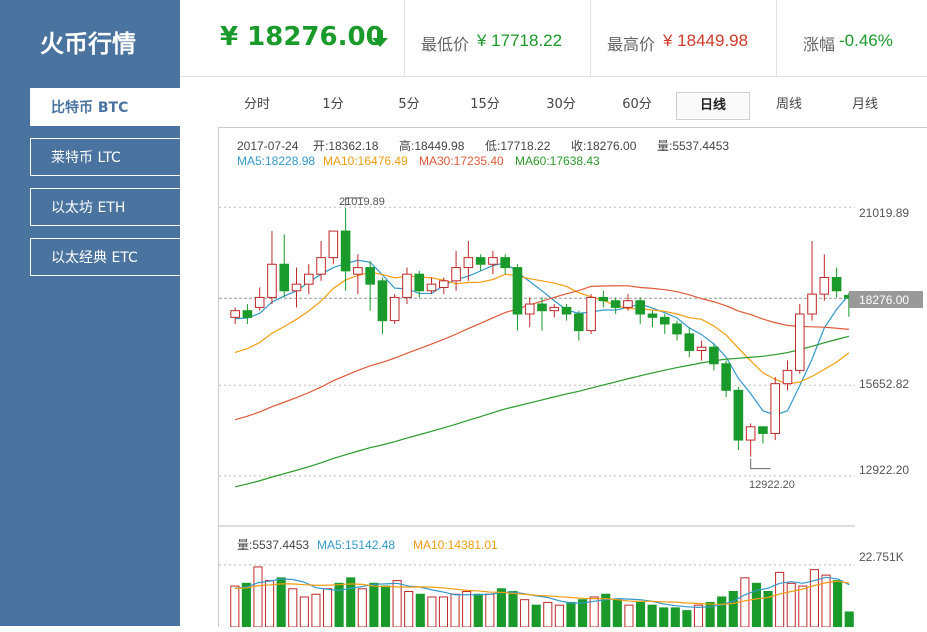 The height and width of the screenshot is (632, 927). Describe the element at coordinates (105, 157) in the screenshot. I see `sidebar-item-ltc: 莱特币 LTC` at that location.